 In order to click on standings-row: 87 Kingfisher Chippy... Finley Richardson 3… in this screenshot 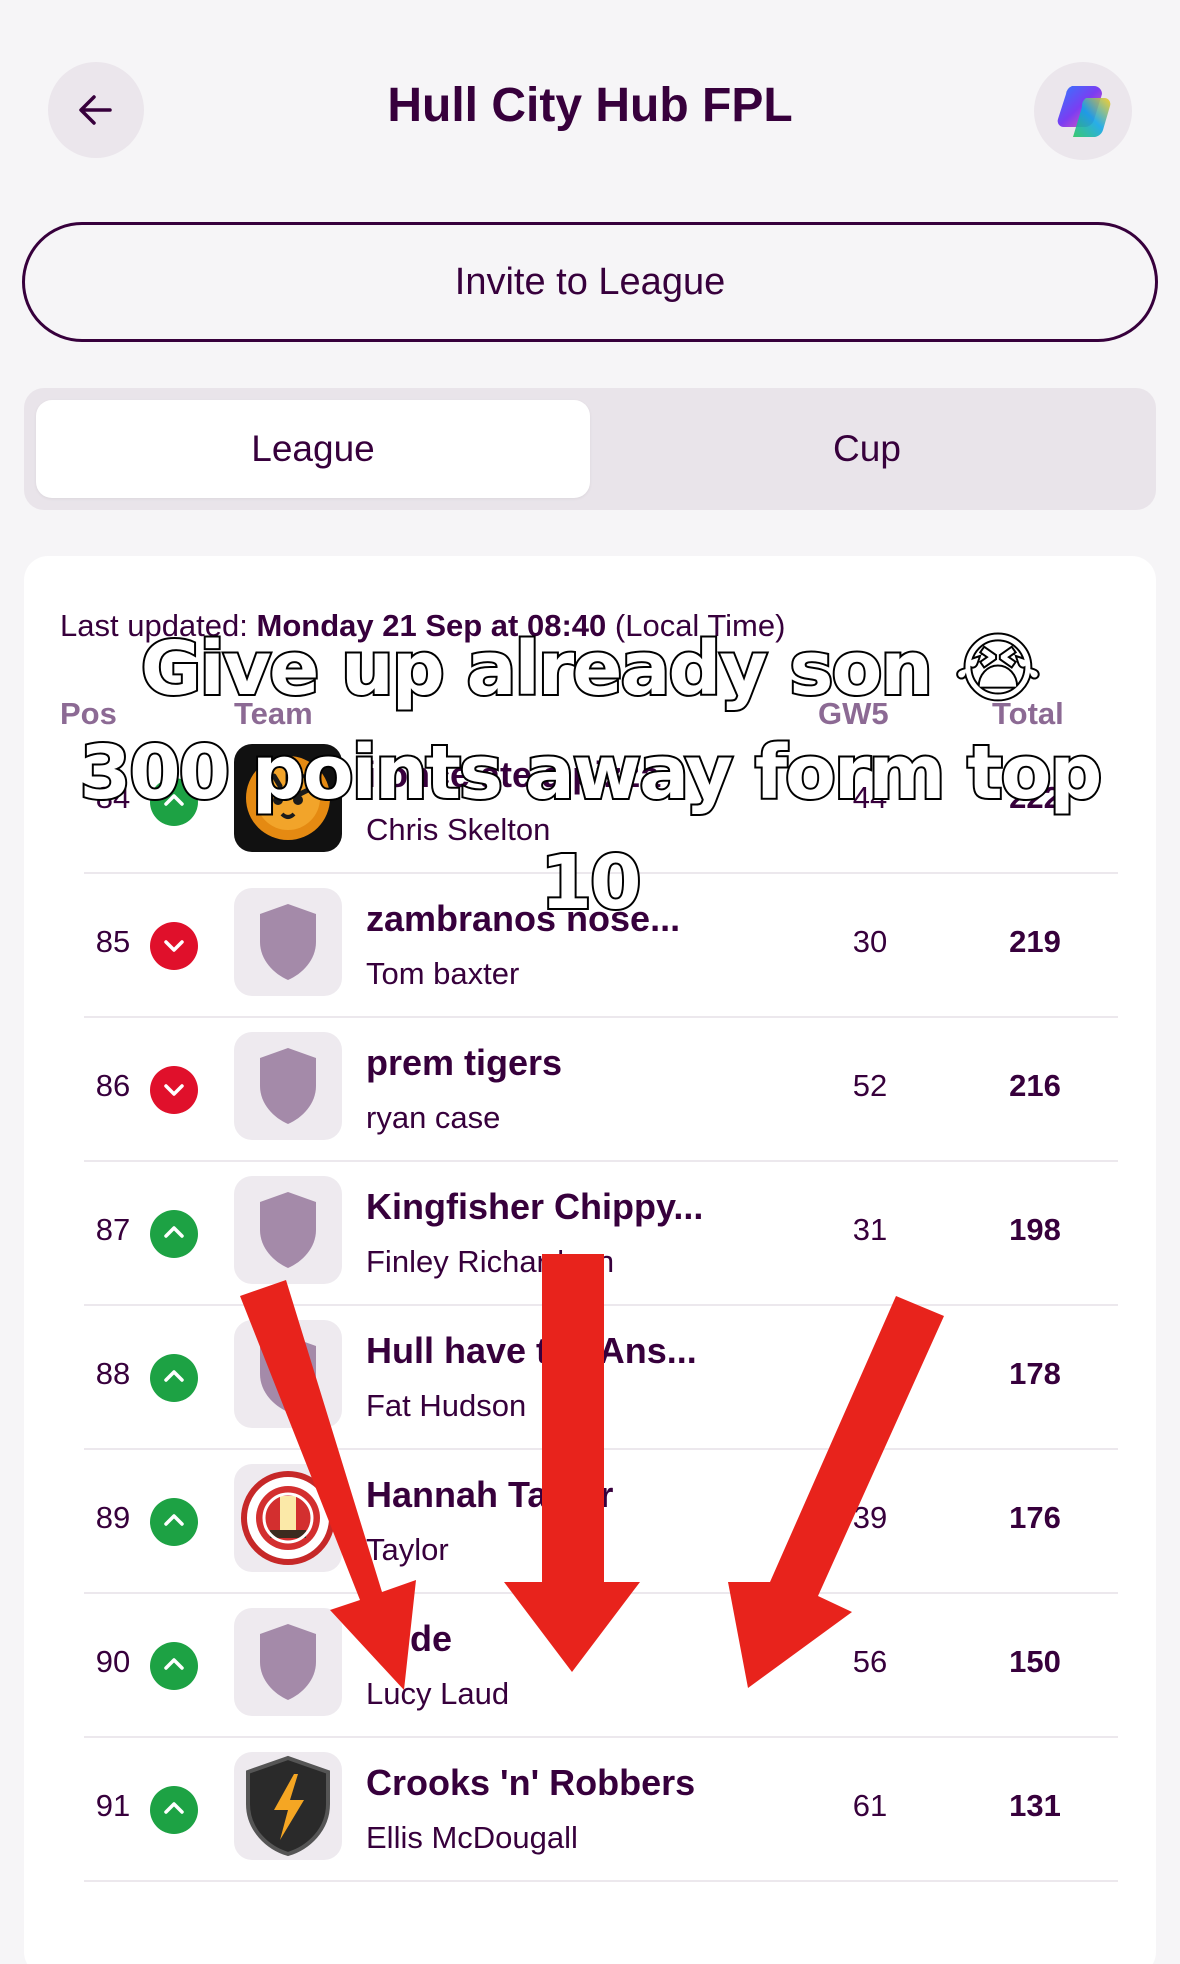, I will do `click(601, 1234)`.